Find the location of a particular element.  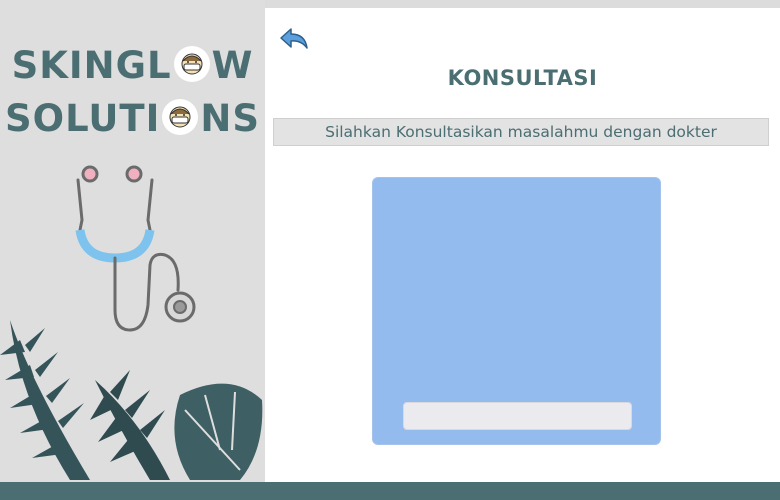

brand-text-1-end: W is located at coordinates (232, 65).